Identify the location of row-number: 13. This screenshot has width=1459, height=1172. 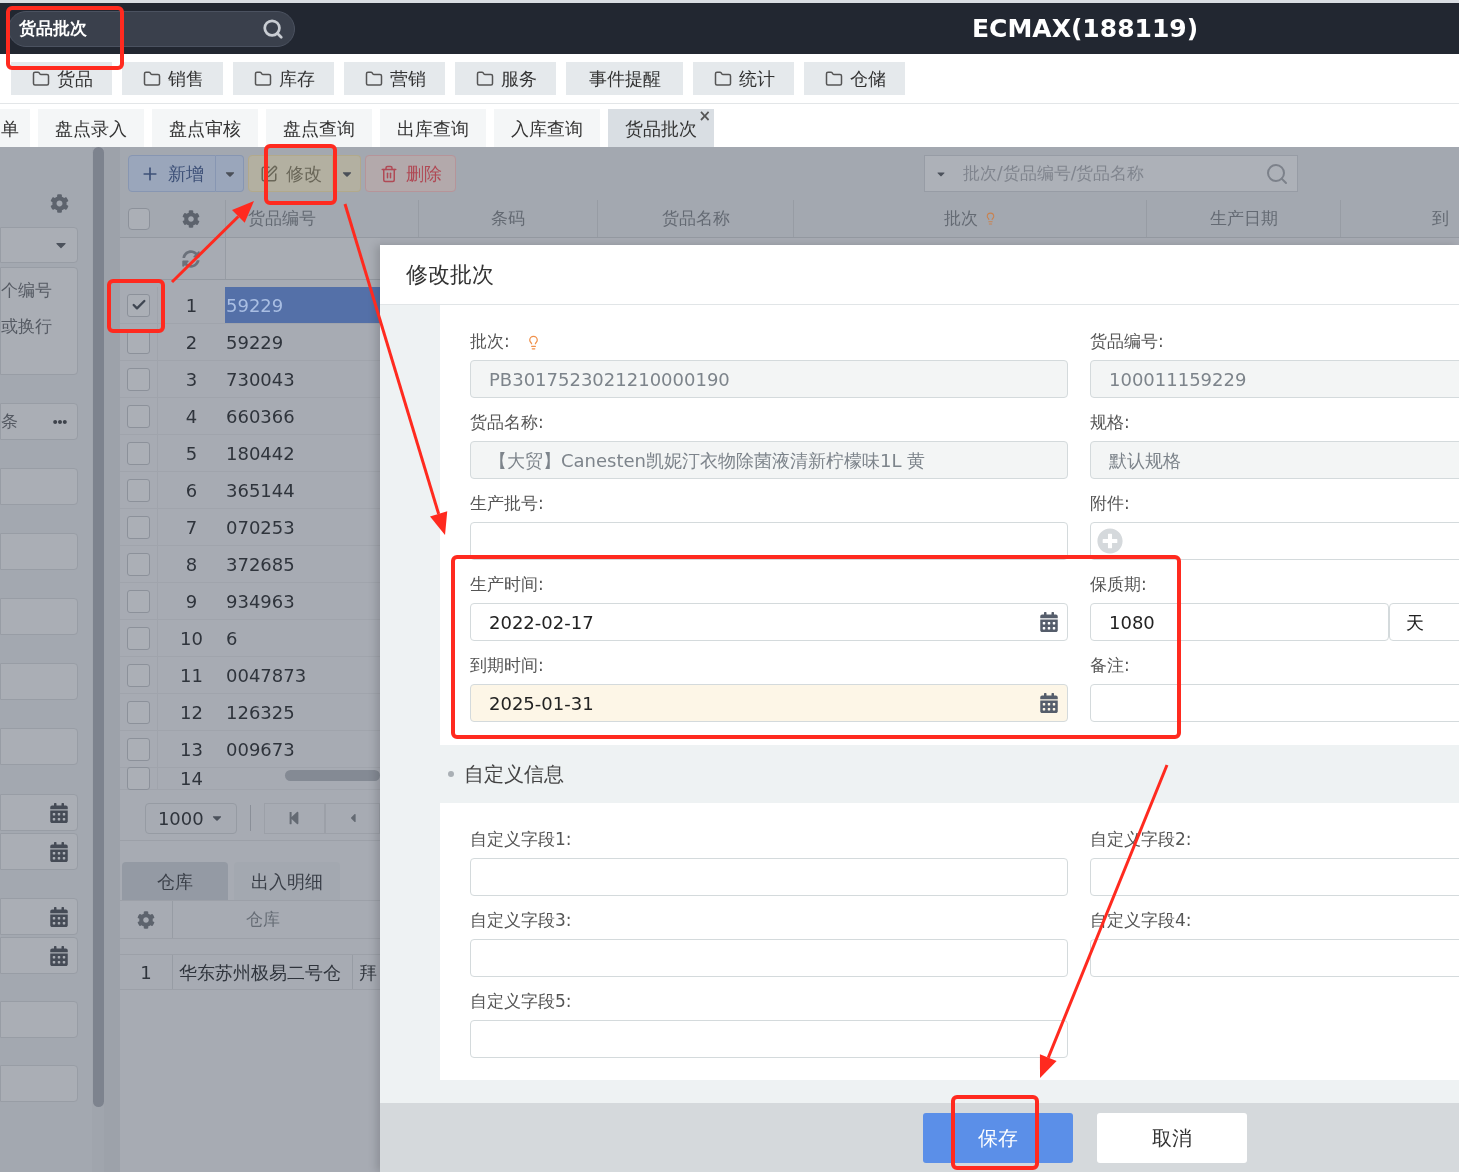
(191, 749).